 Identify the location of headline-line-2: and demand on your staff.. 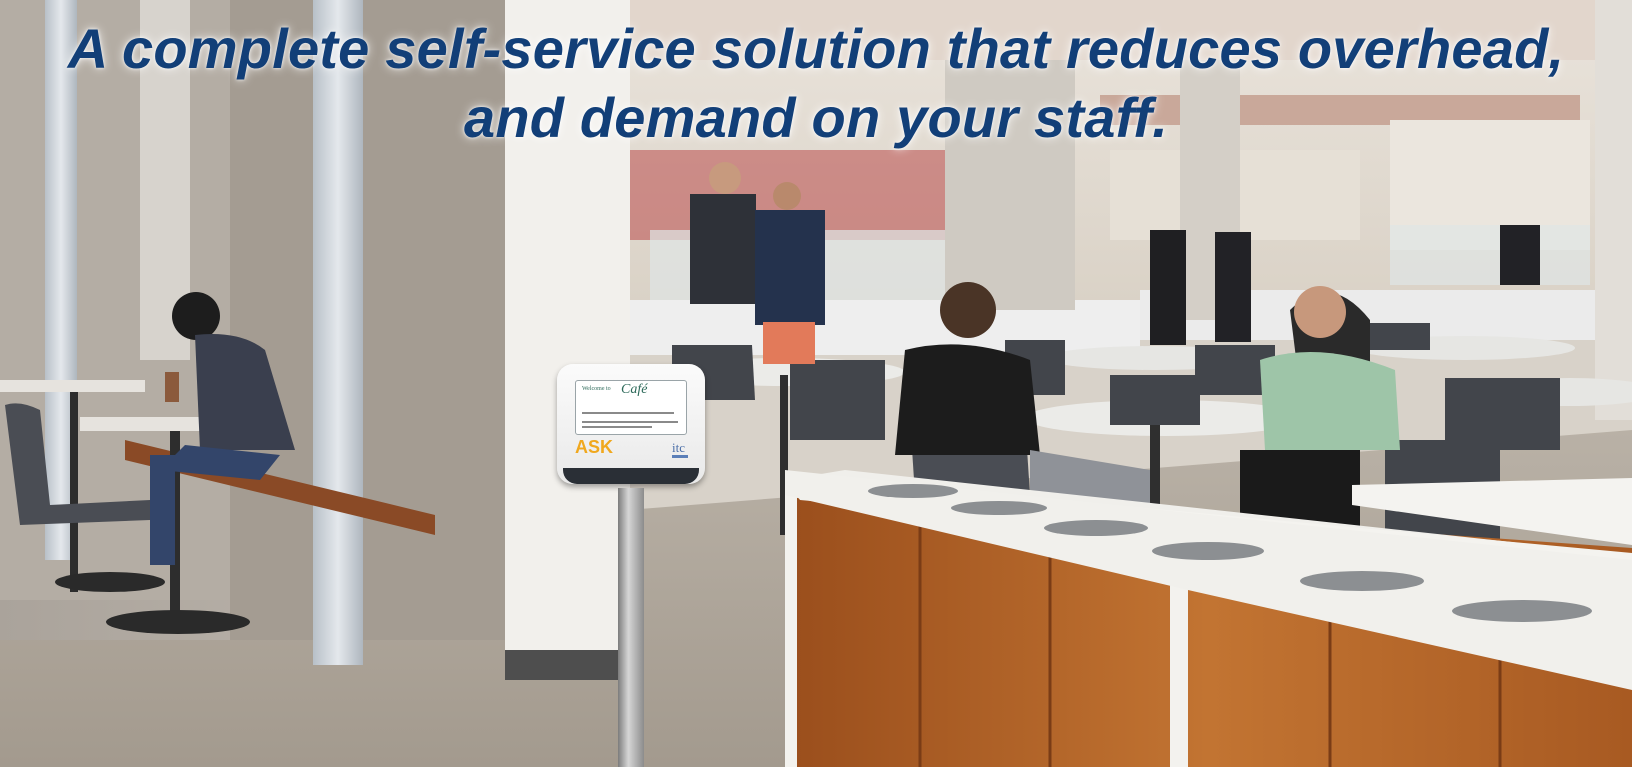
(816, 117).